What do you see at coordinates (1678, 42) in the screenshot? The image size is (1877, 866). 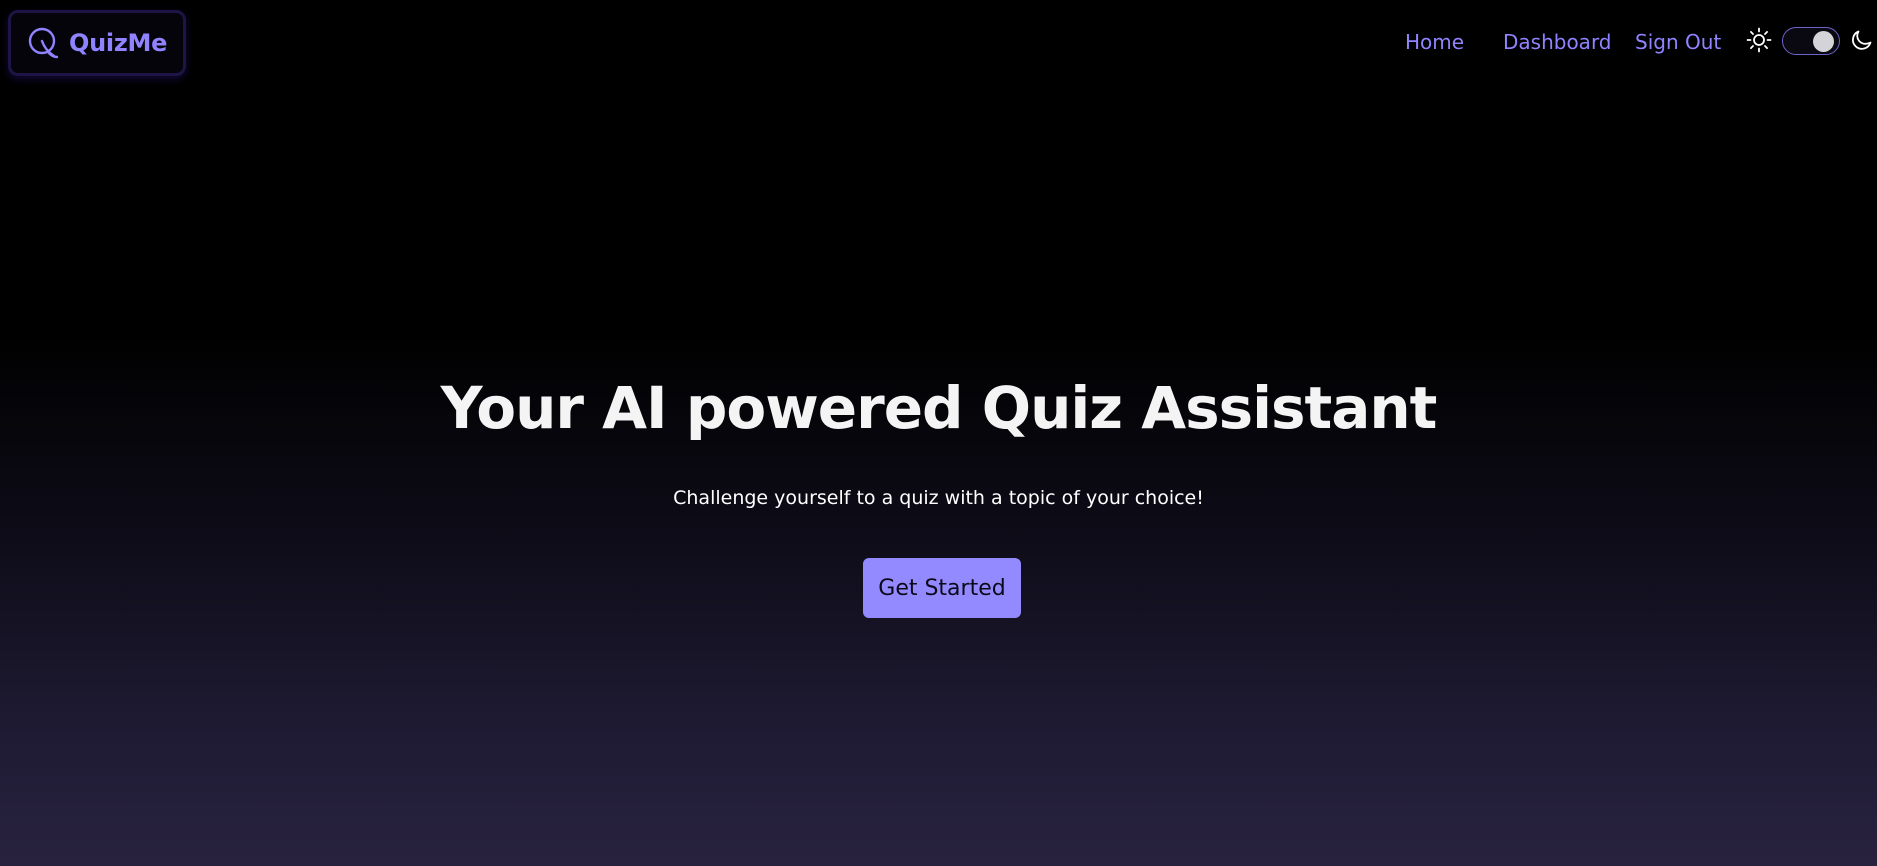 I see `nav-sign-out-link: Sign Out` at bounding box center [1678, 42].